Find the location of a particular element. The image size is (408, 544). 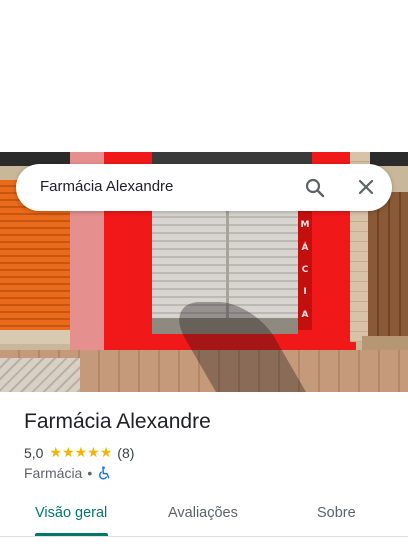

sign-letter: Á is located at coordinates (305, 247).